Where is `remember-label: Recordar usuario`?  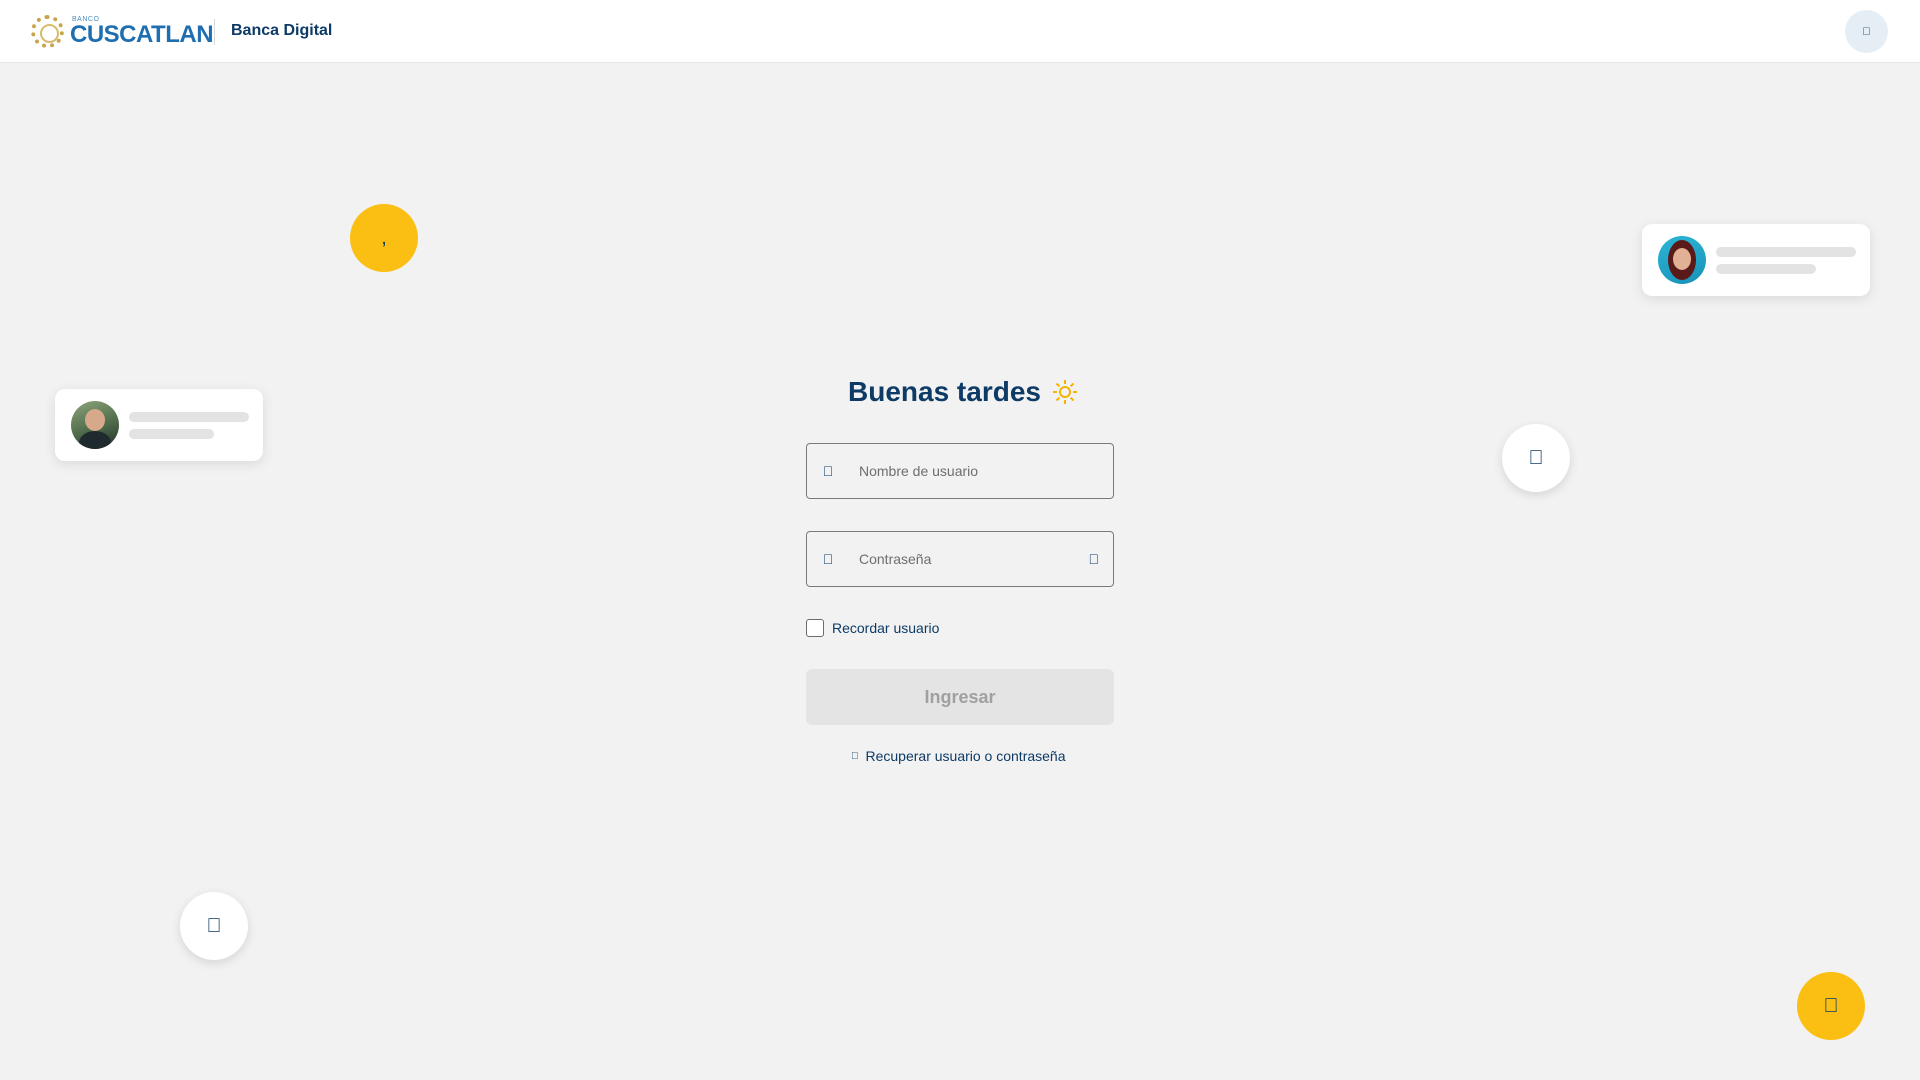 remember-label: Recordar usuario is located at coordinates (885, 628).